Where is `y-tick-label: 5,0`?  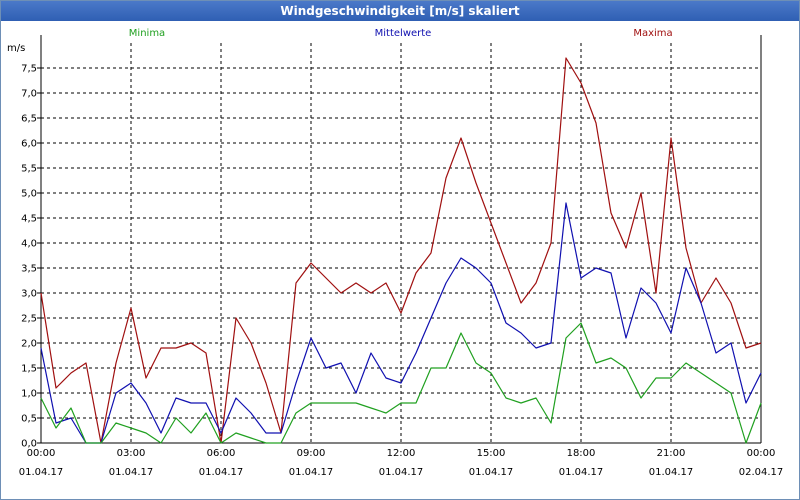
y-tick-label: 5,0 is located at coordinates (29, 194).